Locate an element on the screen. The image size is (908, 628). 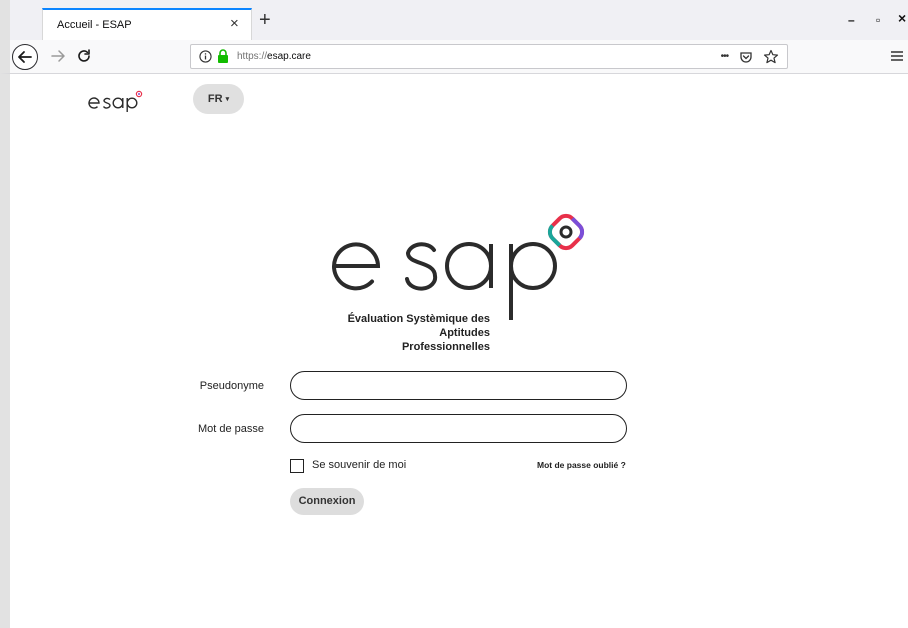
tagline-line-1: Évaluation Systèmique des Aptitudes is located at coordinates (418, 326).